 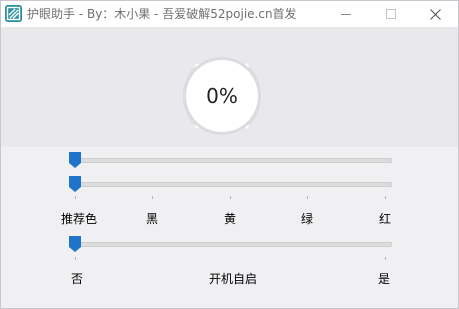 I want to click on close-button, so click(x=435, y=14).